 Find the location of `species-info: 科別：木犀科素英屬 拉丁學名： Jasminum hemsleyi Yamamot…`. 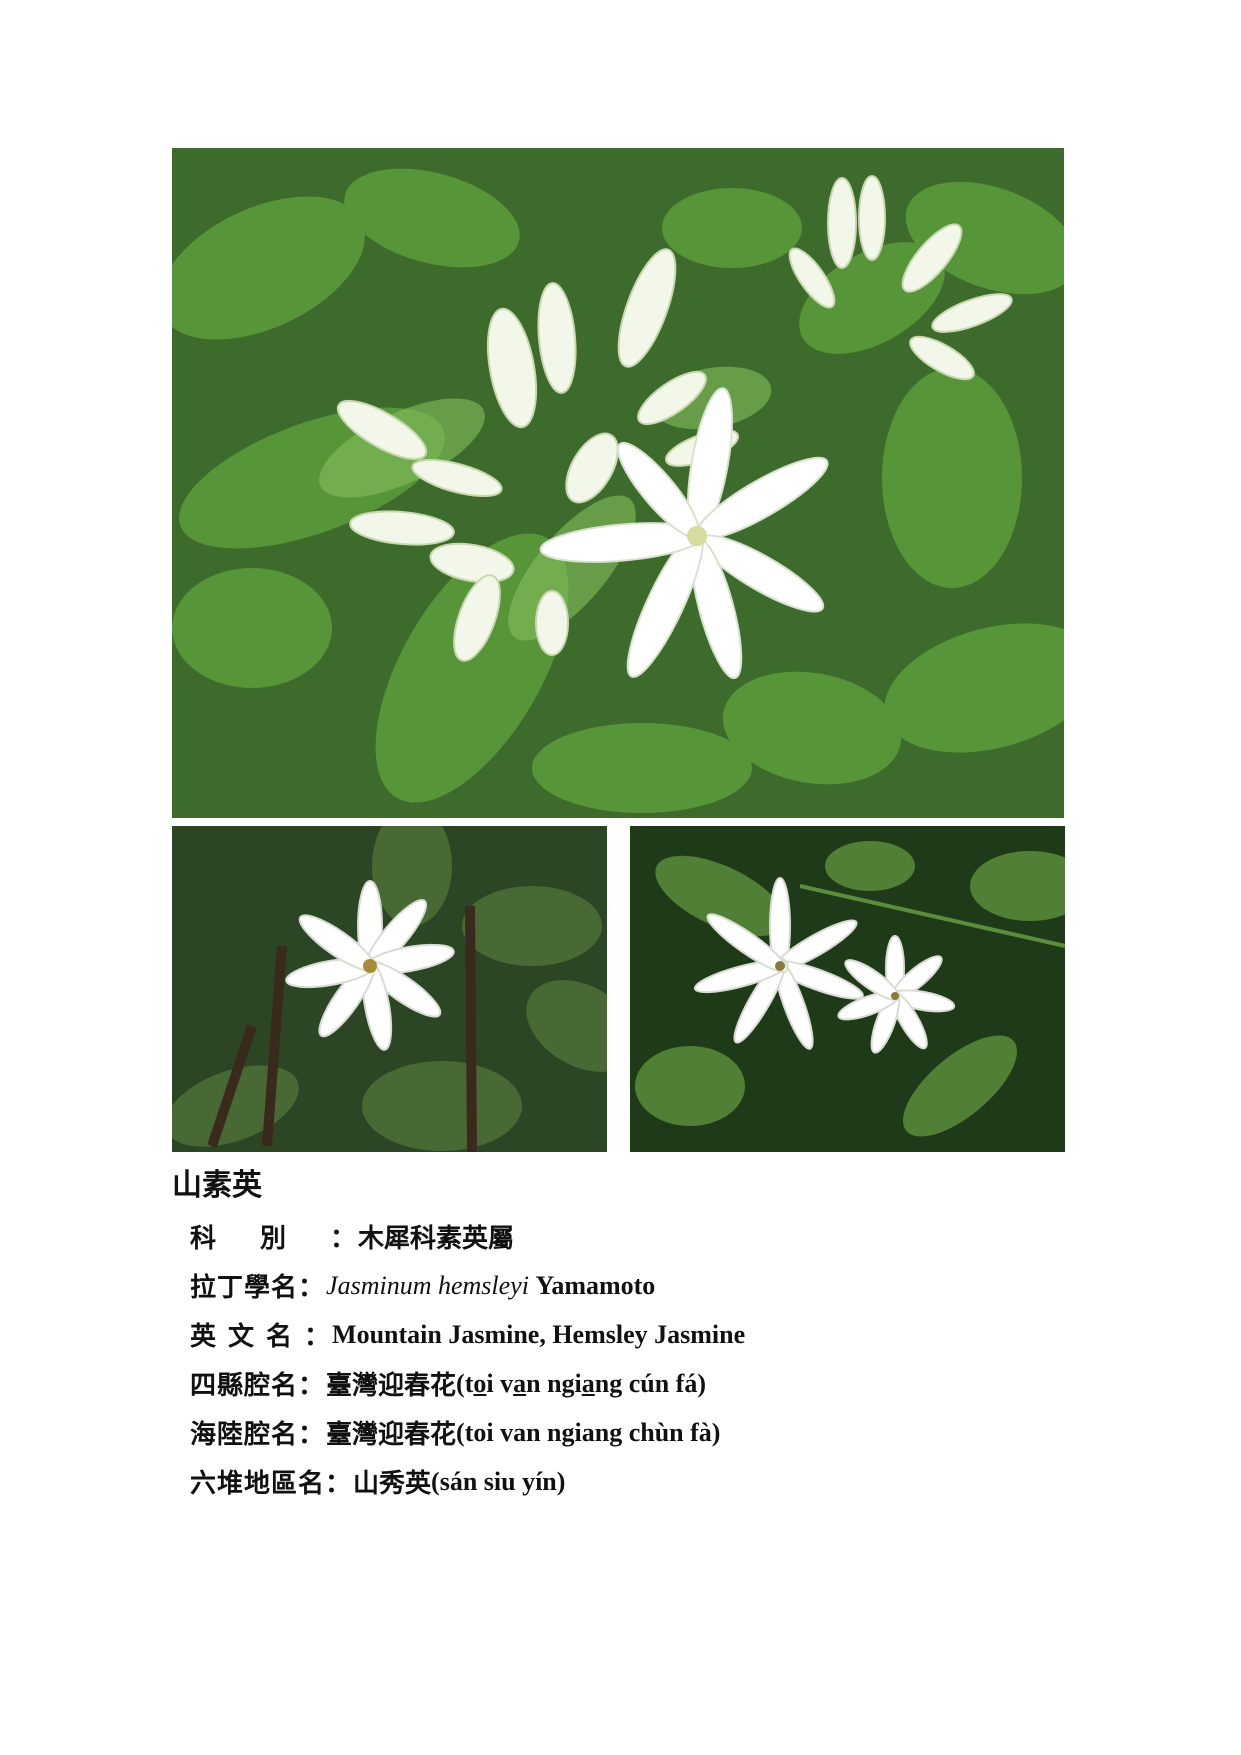

species-info: 科別：木犀科素英屬 拉丁學名： Jasminum hemsleyi Yamamot… is located at coordinates (467, 1359).